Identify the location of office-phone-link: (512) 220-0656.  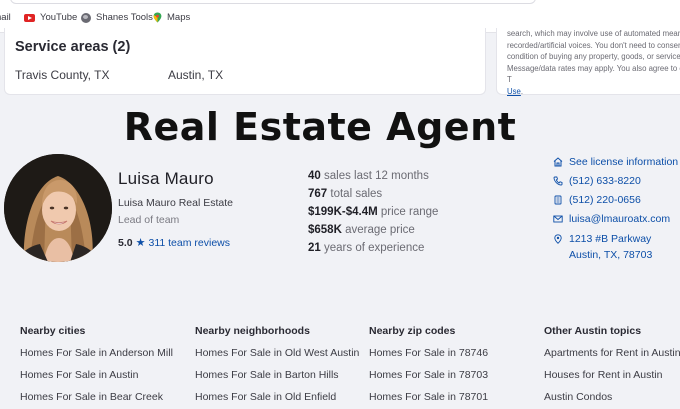
(597, 200).